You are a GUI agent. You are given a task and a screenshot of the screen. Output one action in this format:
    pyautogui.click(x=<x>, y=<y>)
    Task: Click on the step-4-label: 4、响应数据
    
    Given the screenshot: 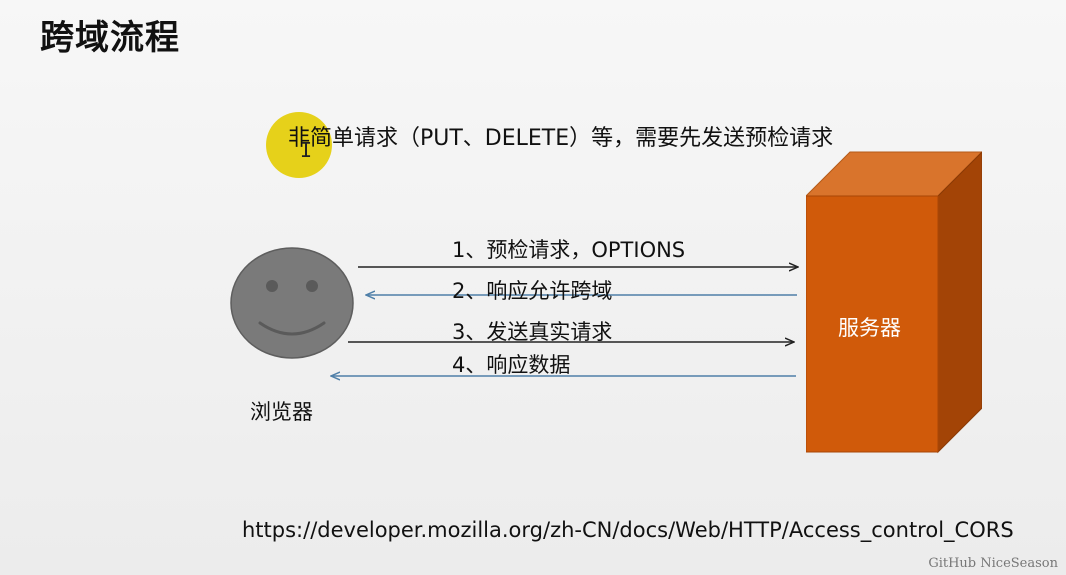 What is the action you would take?
    pyautogui.click(x=511, y=365)
    